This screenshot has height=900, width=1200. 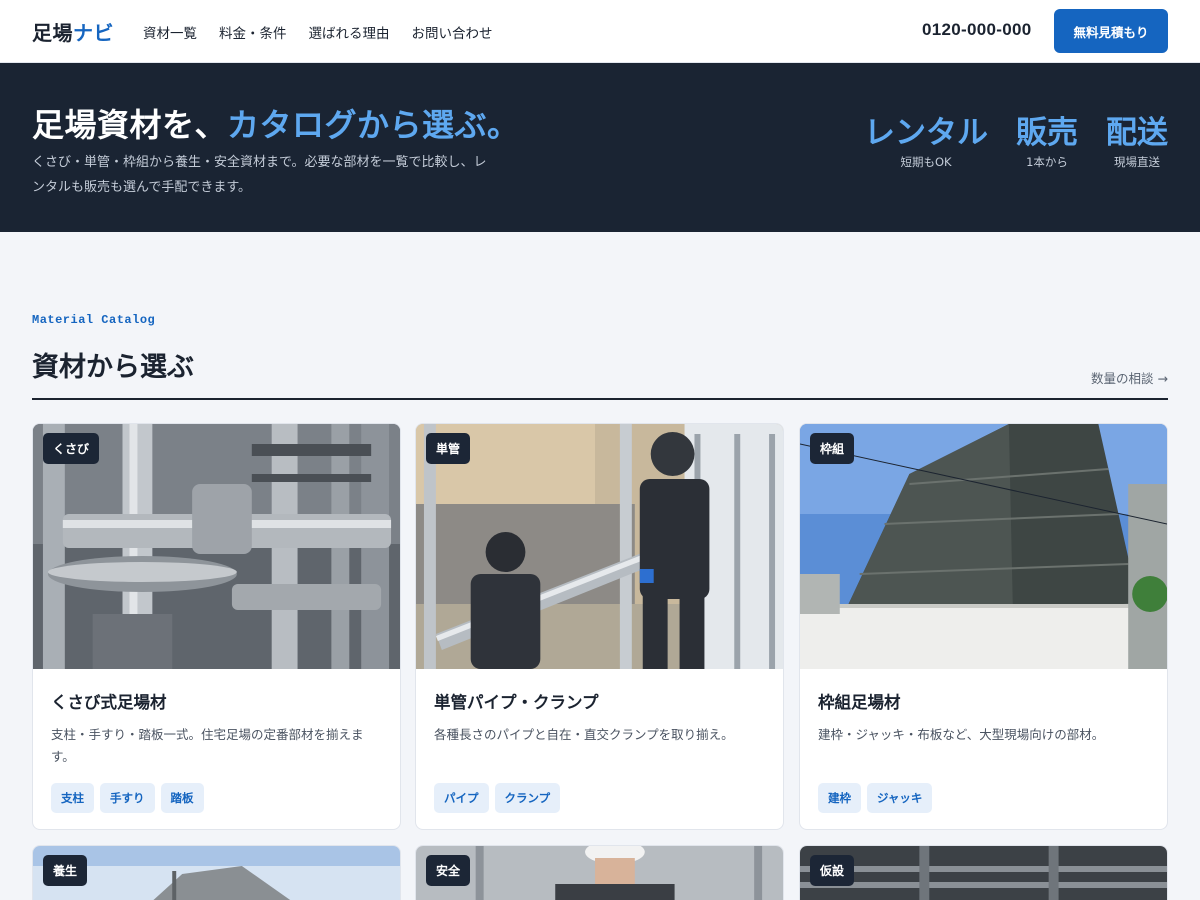 What do you see at coordinates (976, 30) in the screenshot?
I see `phone-number: 0120-000-000` at bounding box center [976, 30].